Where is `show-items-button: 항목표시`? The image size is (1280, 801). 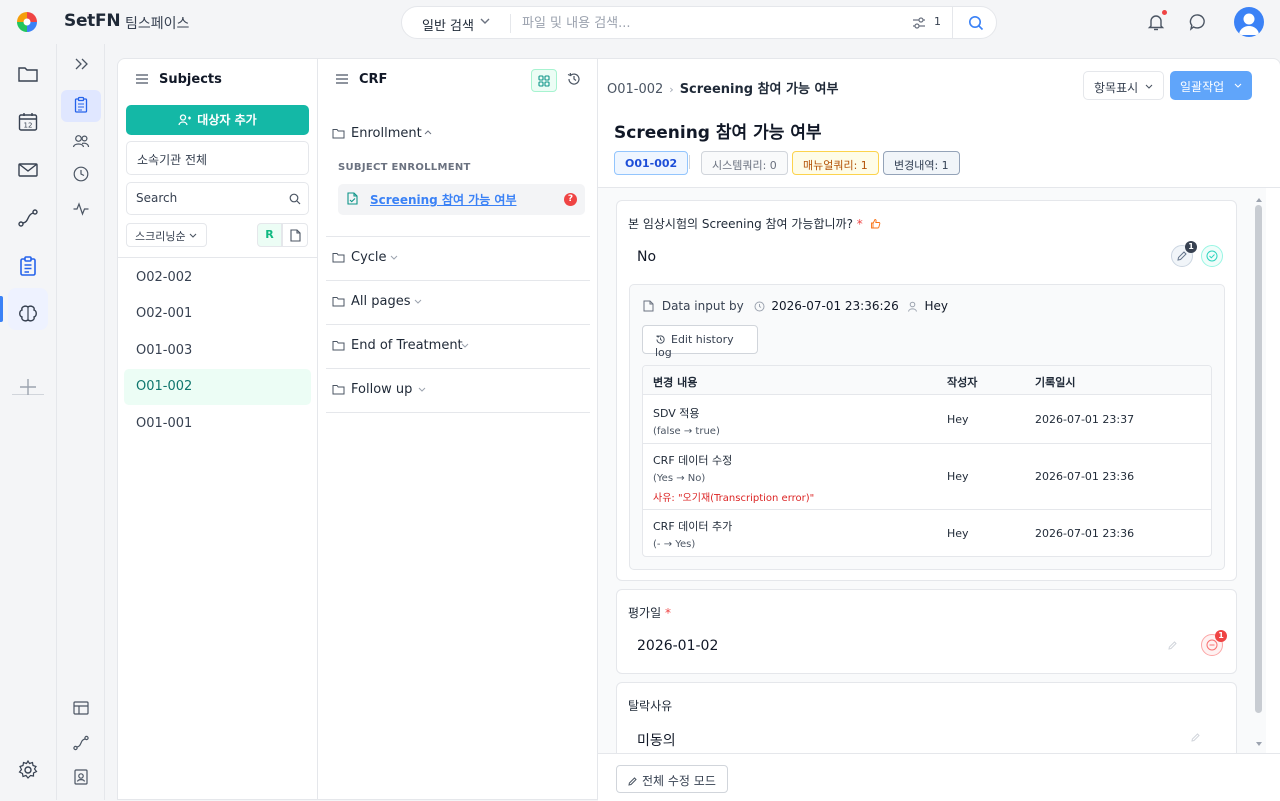
show-items-button: 항목표시 is located at coordinates (1123, 85).